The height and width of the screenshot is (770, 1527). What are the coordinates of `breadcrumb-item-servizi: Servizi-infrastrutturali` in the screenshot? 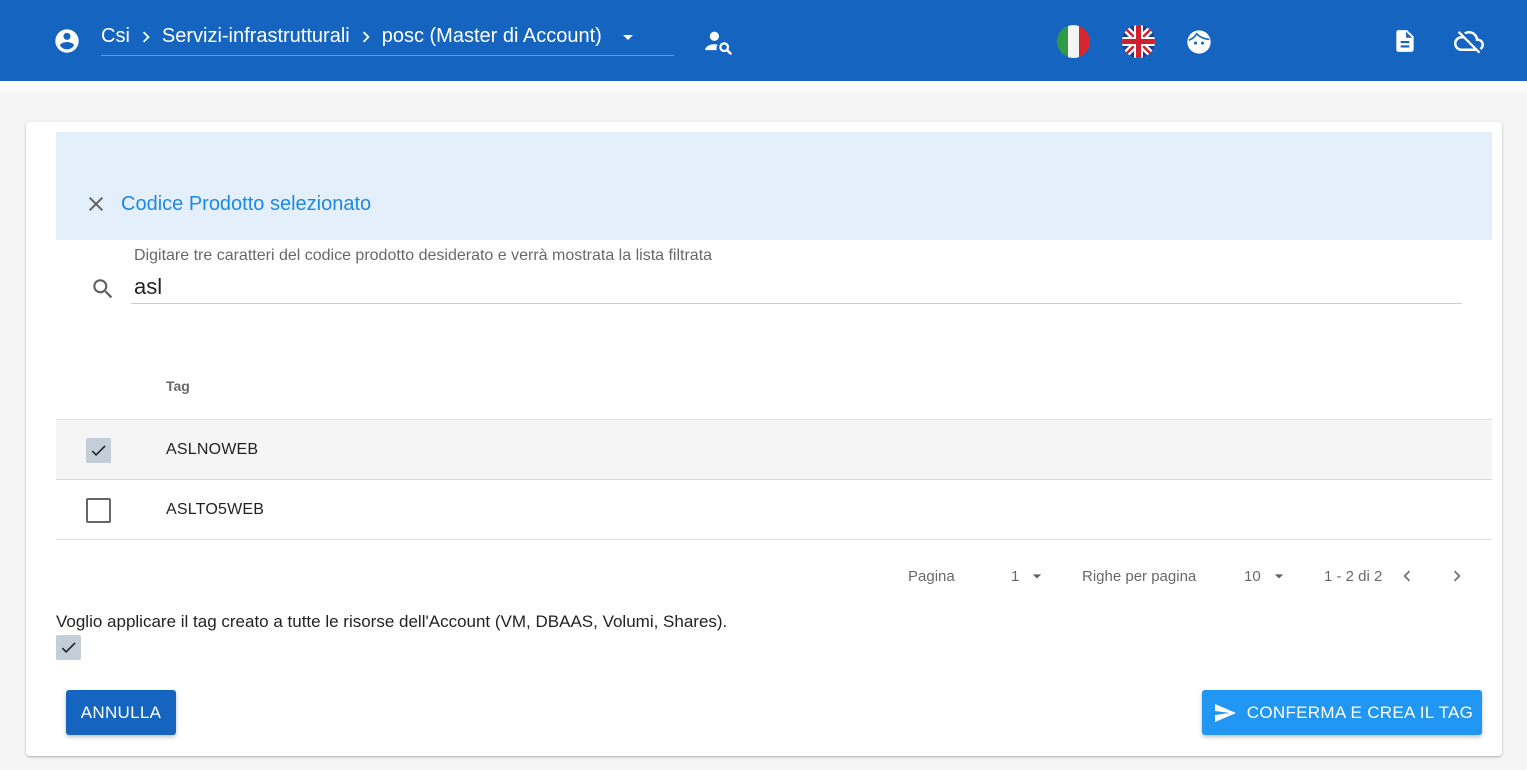 It's located at (256, 36).